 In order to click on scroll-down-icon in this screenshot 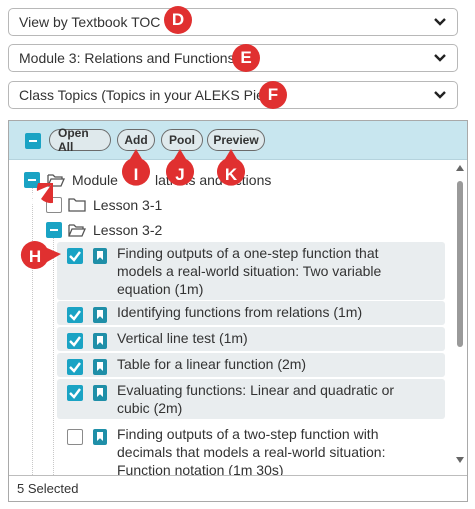, I will do `click(460, 460)`.